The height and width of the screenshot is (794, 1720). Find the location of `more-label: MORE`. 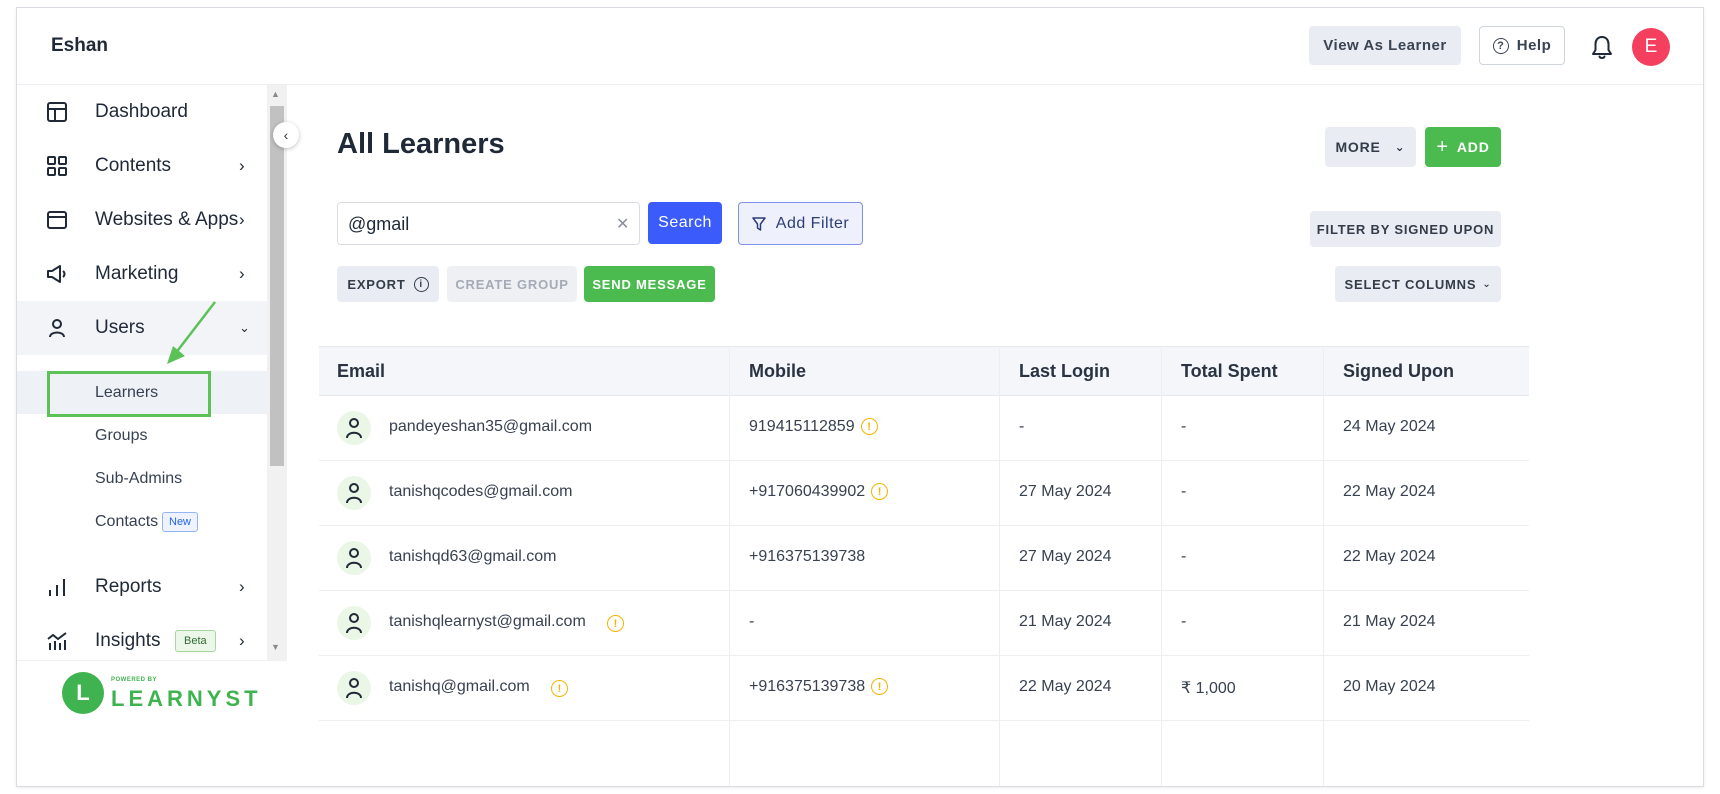

more-label: MORE is located at coordinates (1358, 147).